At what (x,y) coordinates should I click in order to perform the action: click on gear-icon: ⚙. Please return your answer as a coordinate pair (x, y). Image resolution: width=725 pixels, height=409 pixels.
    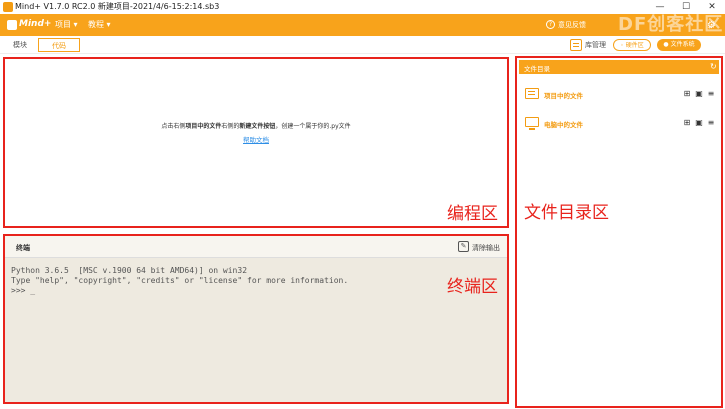
    Looking at the image, I should click on (711, 26).